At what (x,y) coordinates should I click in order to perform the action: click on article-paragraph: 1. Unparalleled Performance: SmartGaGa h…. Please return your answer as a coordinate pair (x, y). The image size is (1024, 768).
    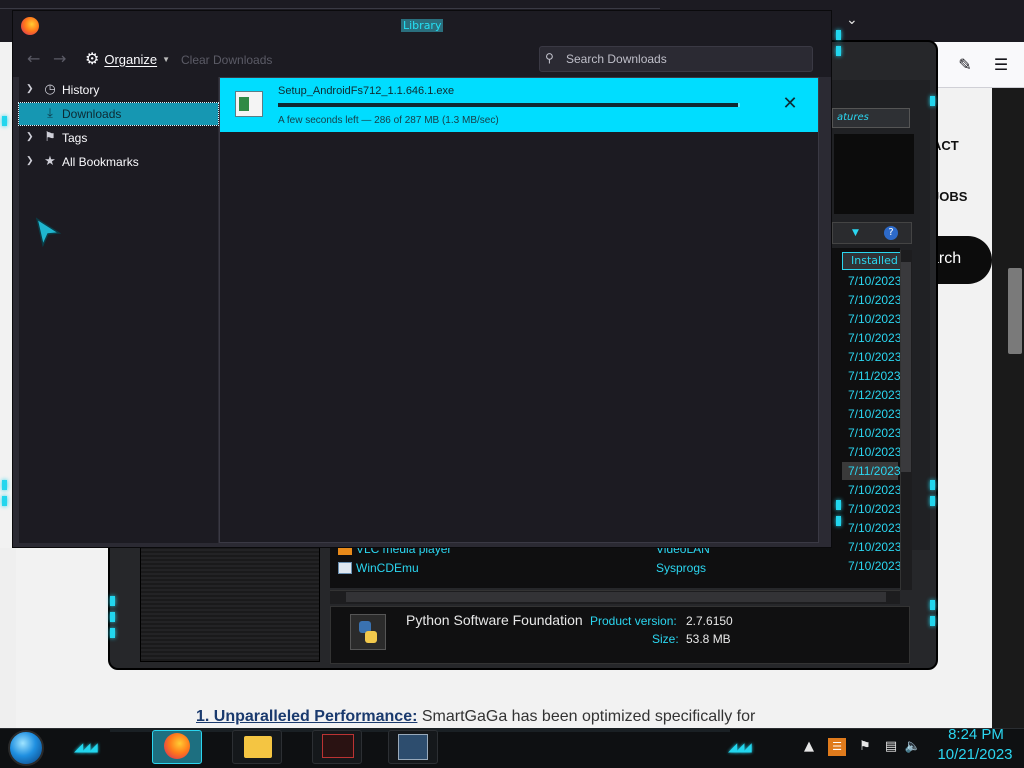
    Looking at the image, I should click on (506, 718).